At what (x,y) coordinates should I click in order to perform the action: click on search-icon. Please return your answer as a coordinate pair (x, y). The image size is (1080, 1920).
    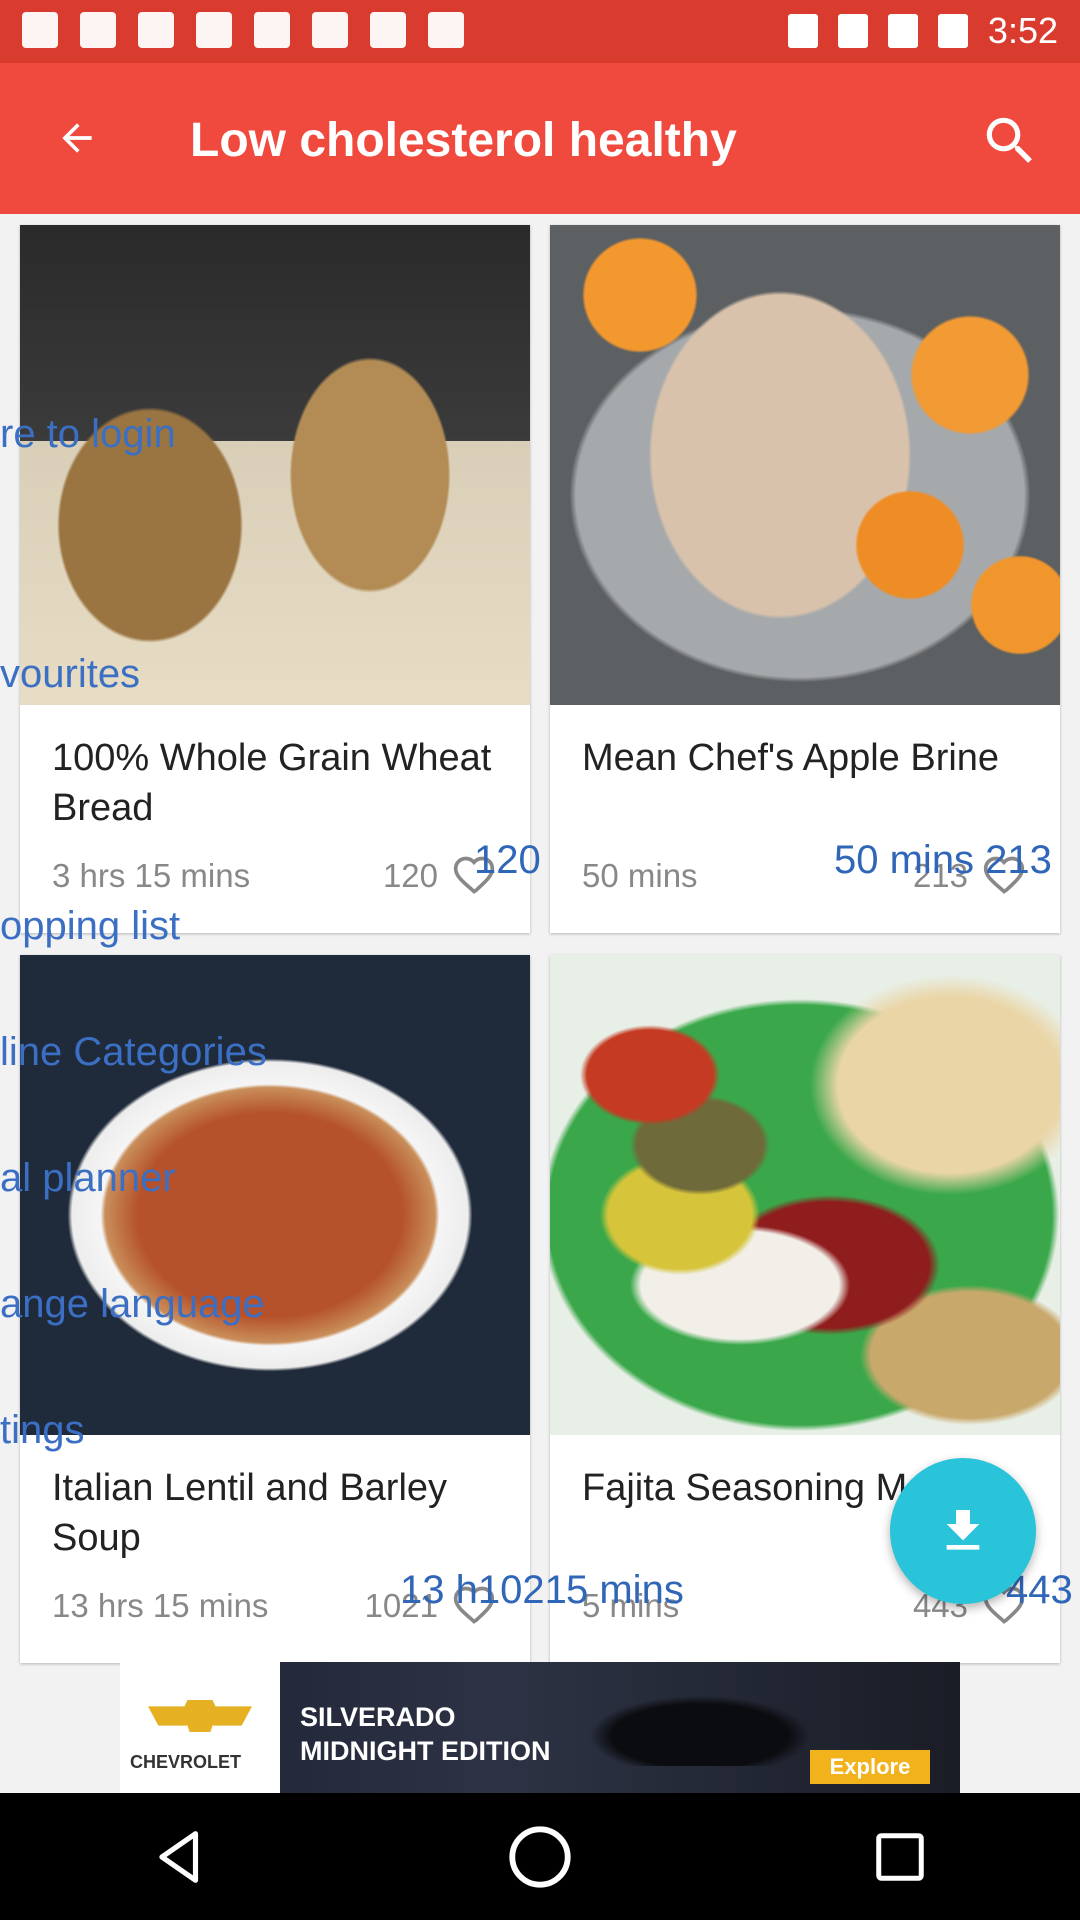
    Looking at the image, I should click on (1009, 140).